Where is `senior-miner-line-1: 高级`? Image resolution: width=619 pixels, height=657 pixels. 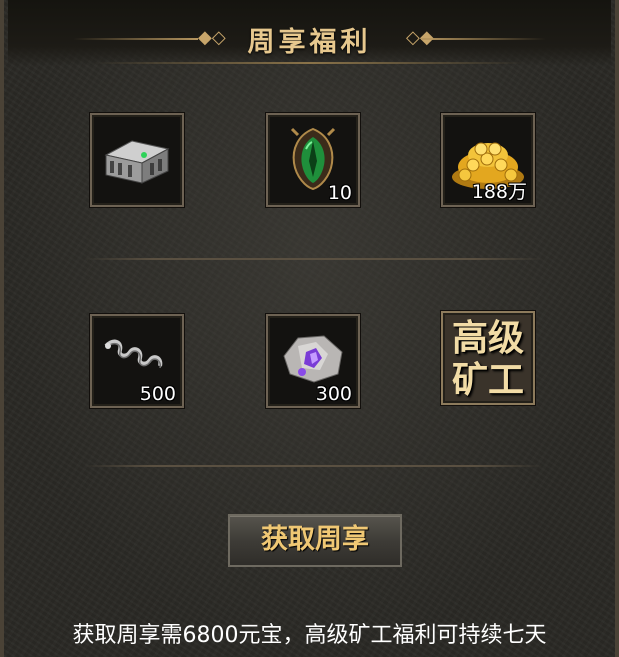
senior-miner-line-1: 高级 is located at coordinates (487, 338).